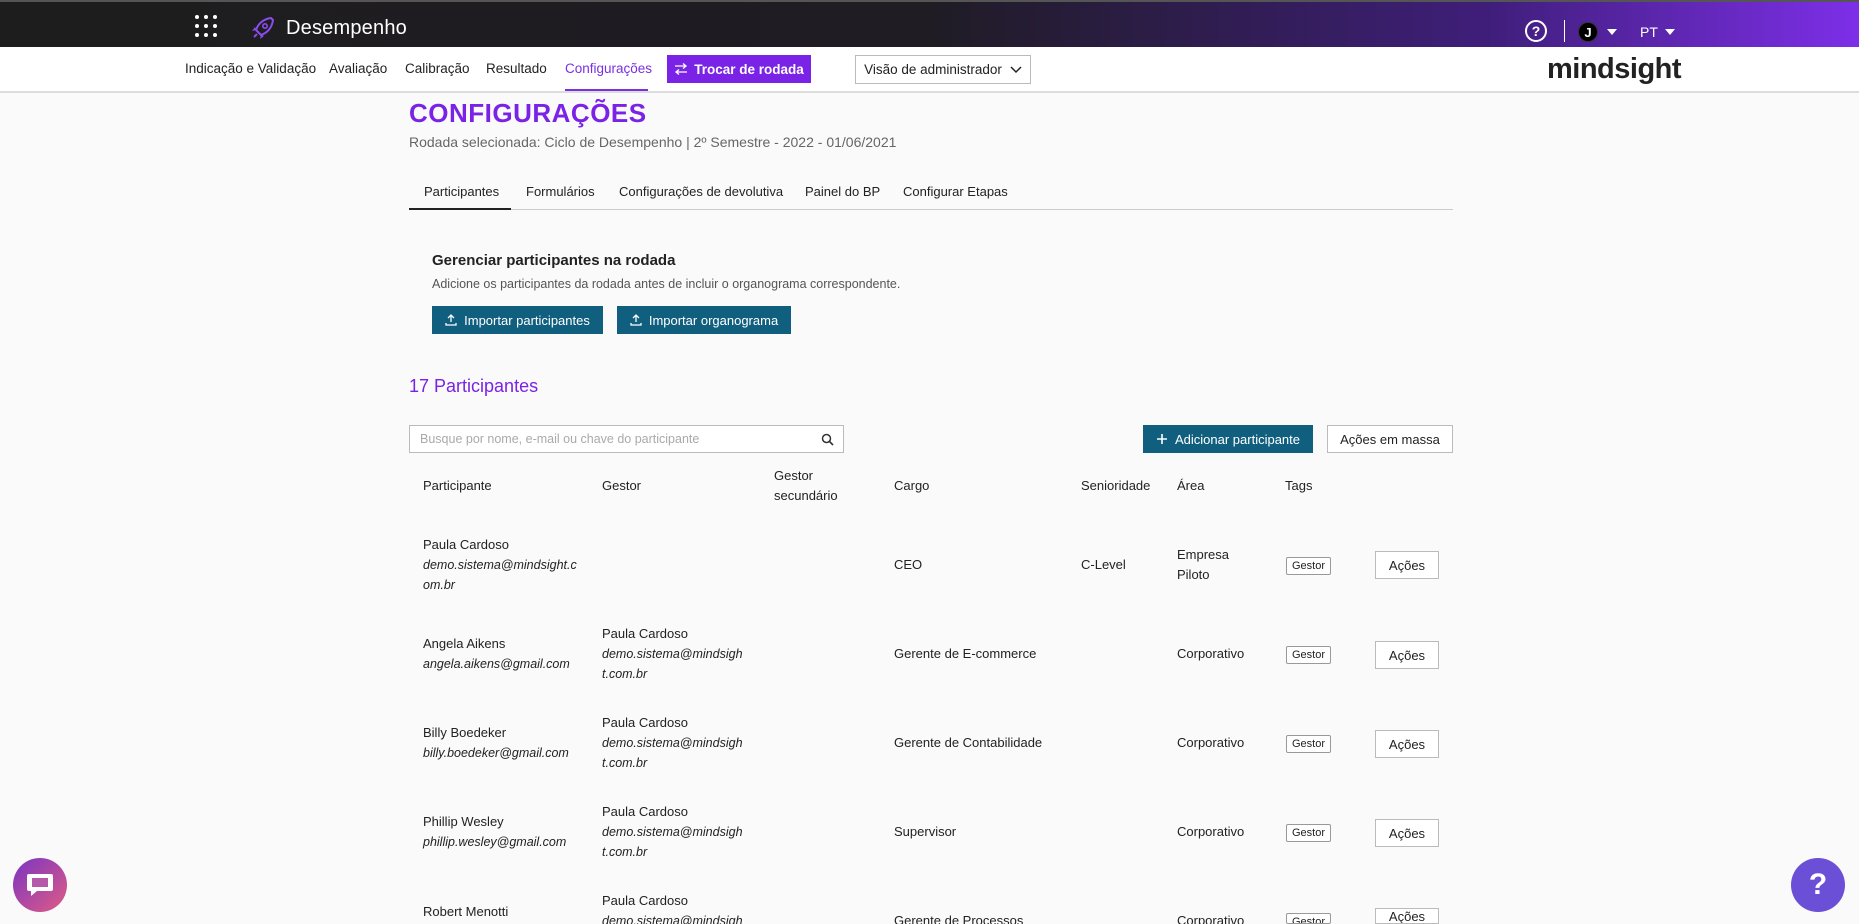 Image resolution: width=1859 pixels, height=924 pixels. What do you see at coordinates (1161, 439) in the screenshot?
I see `plus-icon` at bounding box center [1161, 439].